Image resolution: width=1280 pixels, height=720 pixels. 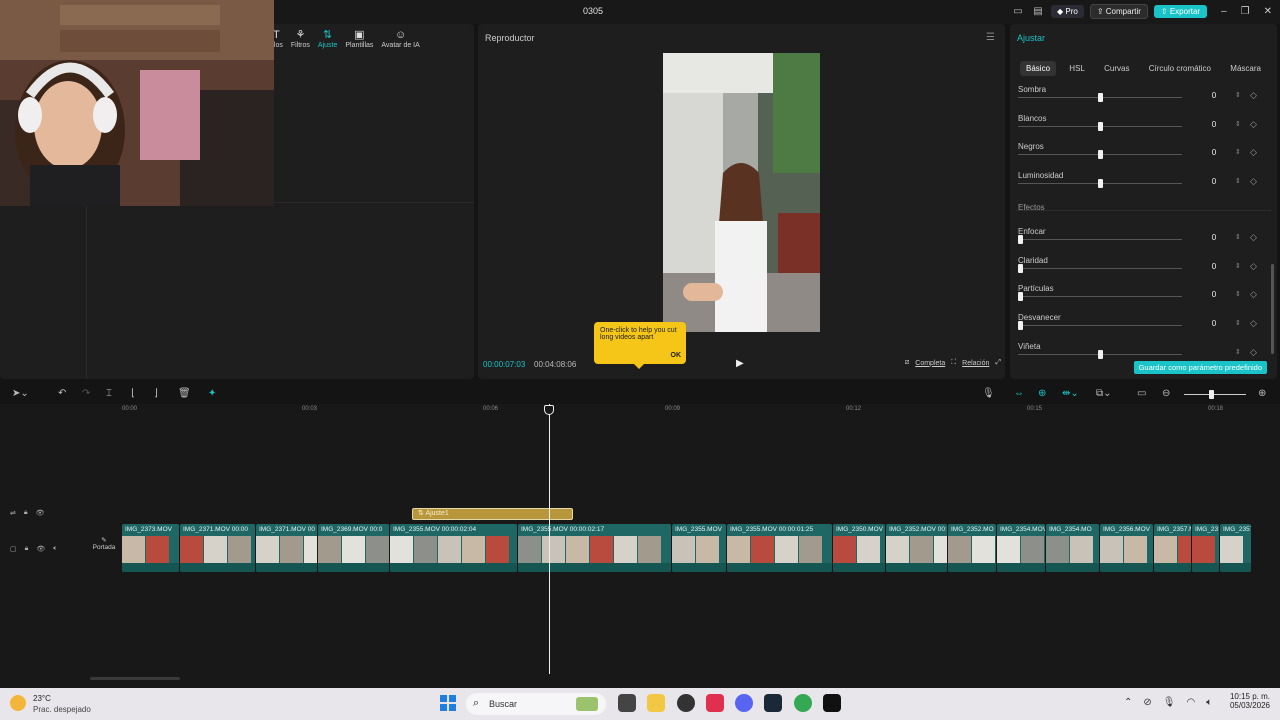 What do you see at coordinates (907, 363) in the screenshot?
I see `crop-icon: ⧄` at bounding box center [907, 363].